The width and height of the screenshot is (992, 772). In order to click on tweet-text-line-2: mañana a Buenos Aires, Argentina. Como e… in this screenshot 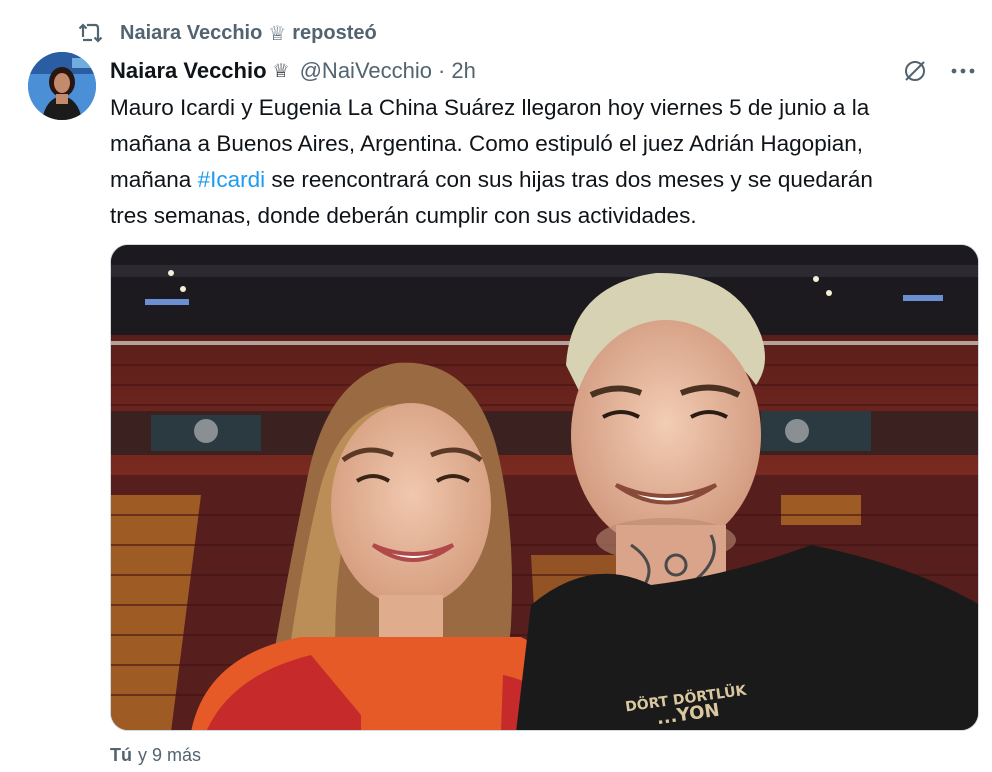, I will do `click(486, 143)`.